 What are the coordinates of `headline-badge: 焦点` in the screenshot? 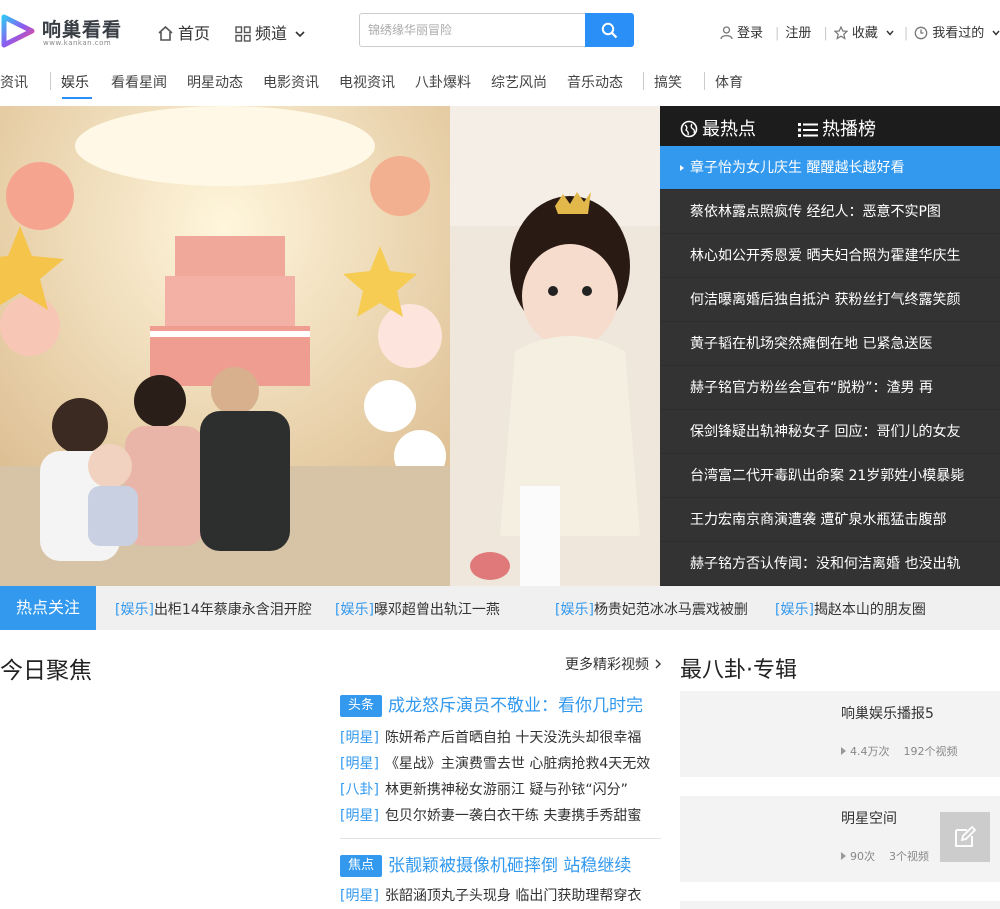 It's located at (361, 866).